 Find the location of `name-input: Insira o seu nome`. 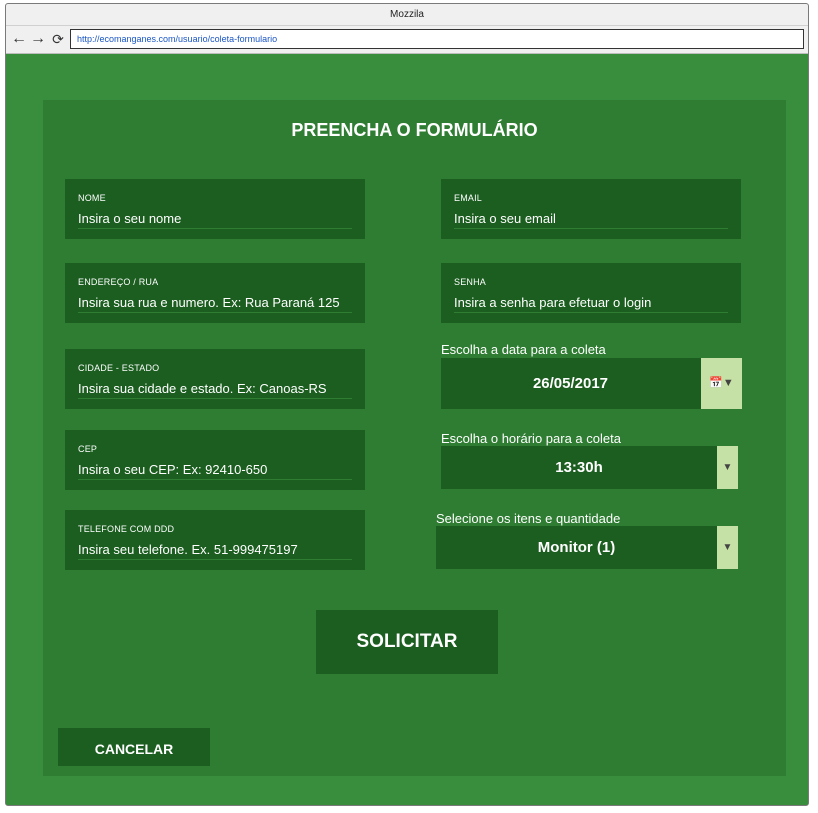

name-input: Insira o seu nome is located at coordinates (215, 220).